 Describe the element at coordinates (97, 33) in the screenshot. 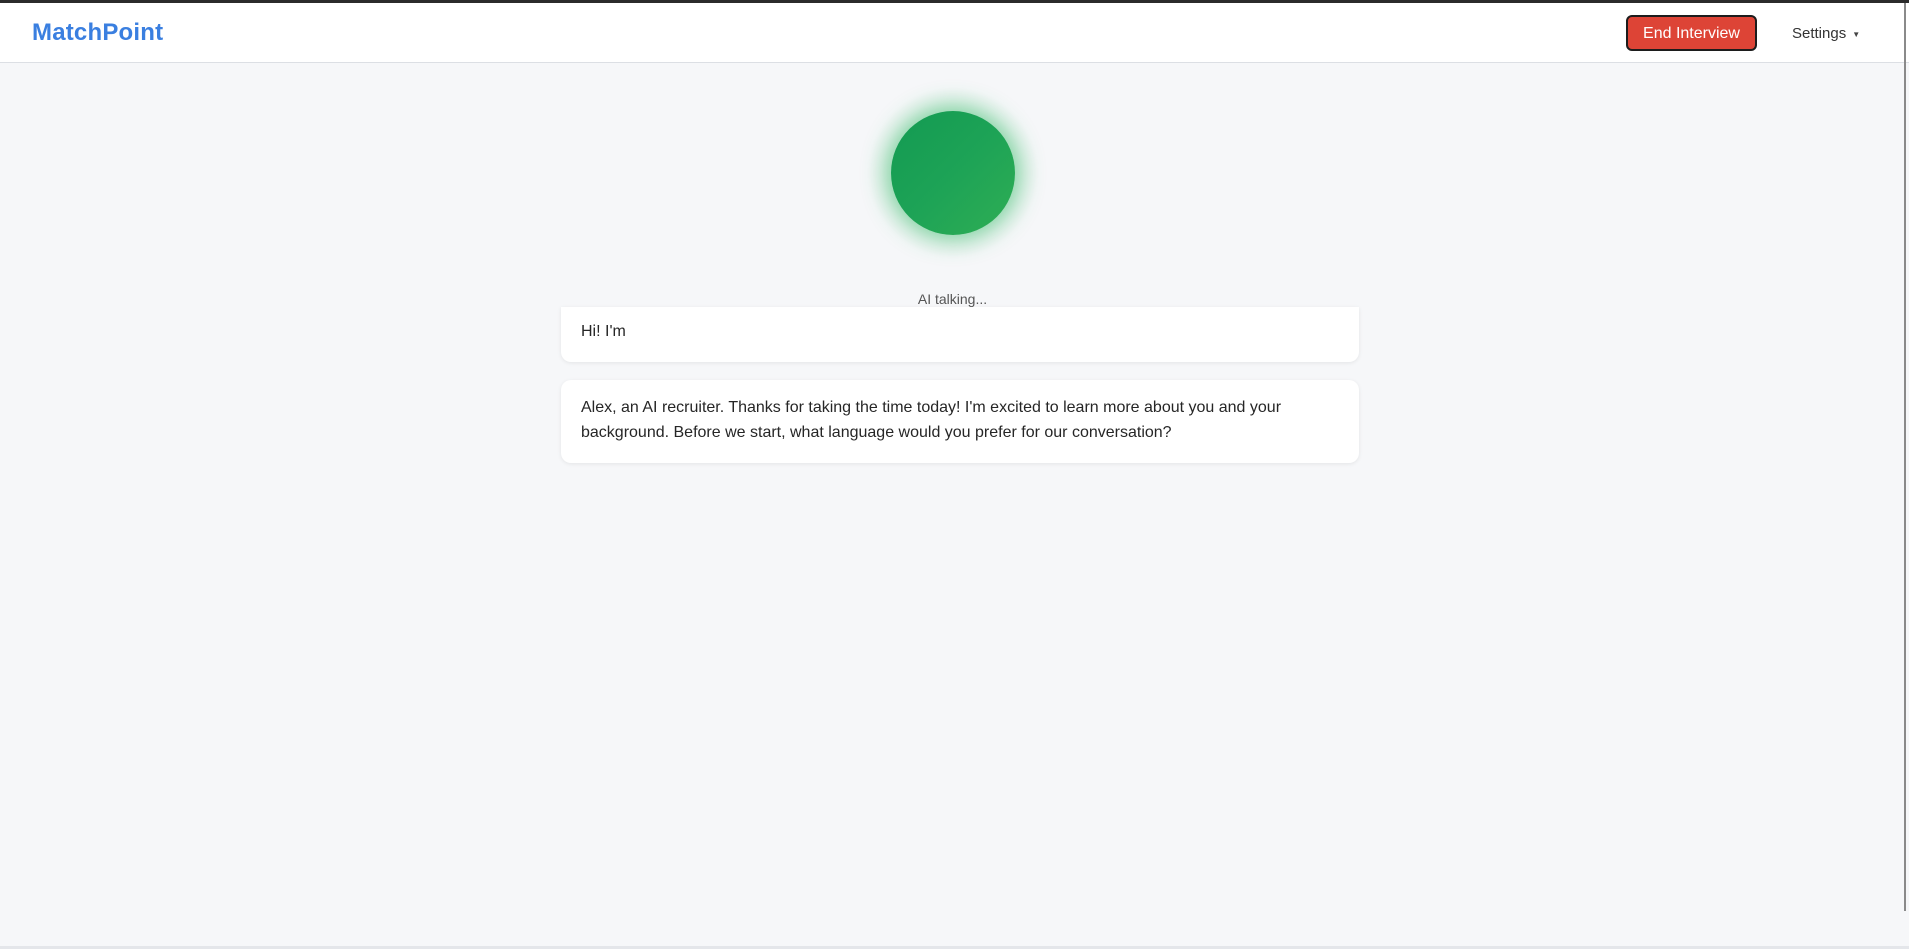

I see `brand-logo: MatchPoint` at that location.